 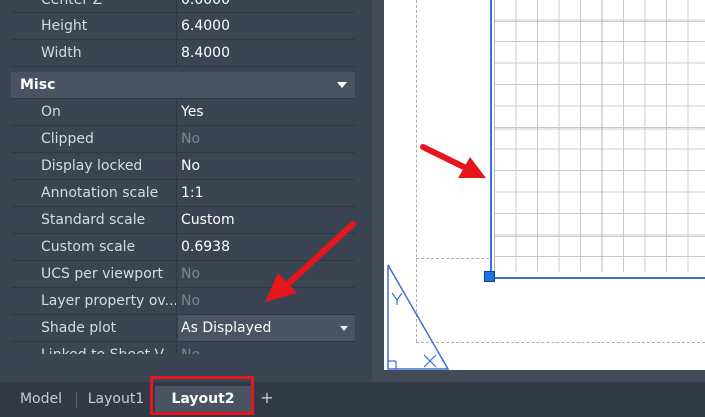 I want to click on property-name: Custom scale, so click(x=94, y=247).